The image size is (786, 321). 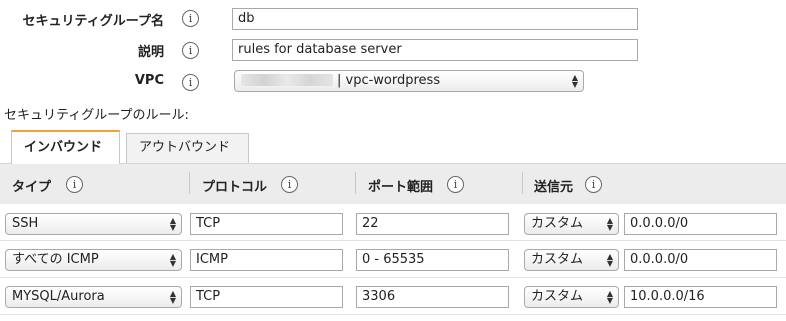 What do you see at coordinates (266, 260) in the screenshot?
I see `row-protocol-field: ICMP` at bounding box center [266, 260].